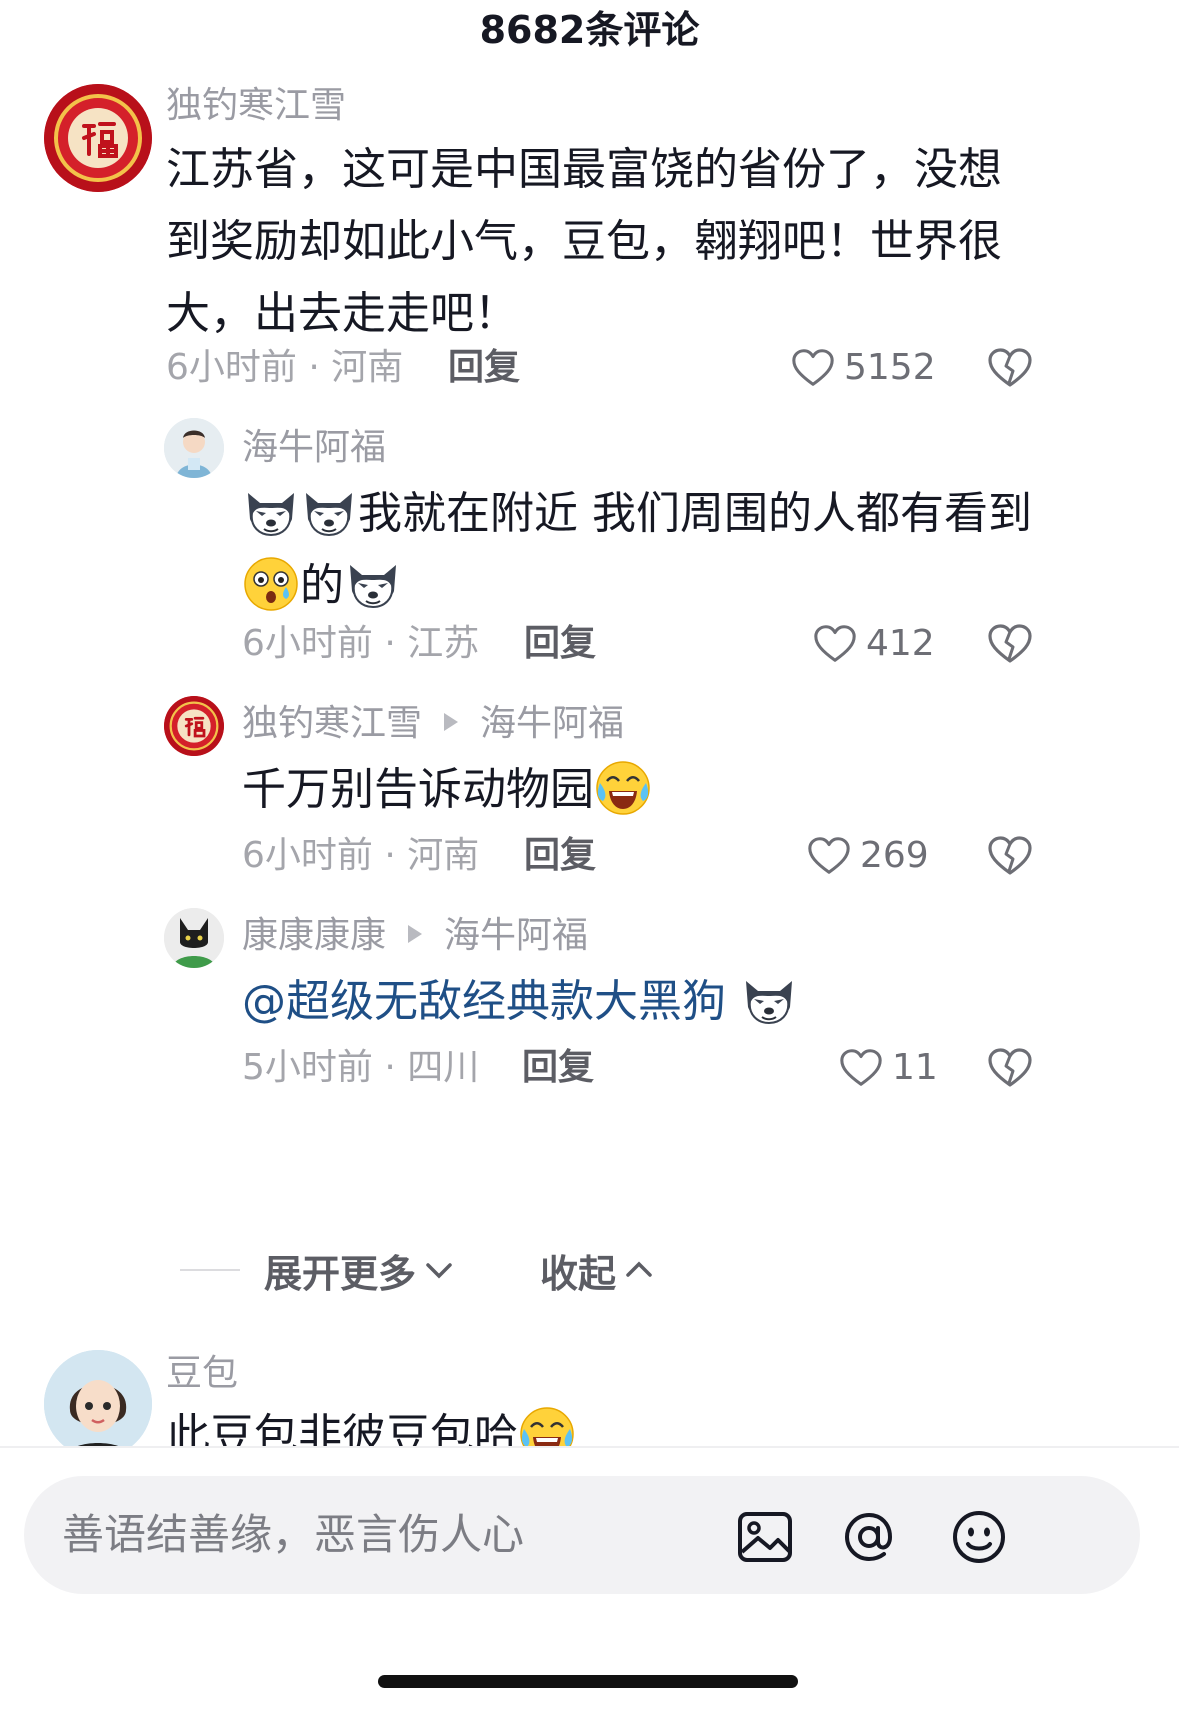 This screenshot has width=1179, height=1716. I want to click on comment-text-part: 此豆包非彼豆包哈, so click(342, 1428).